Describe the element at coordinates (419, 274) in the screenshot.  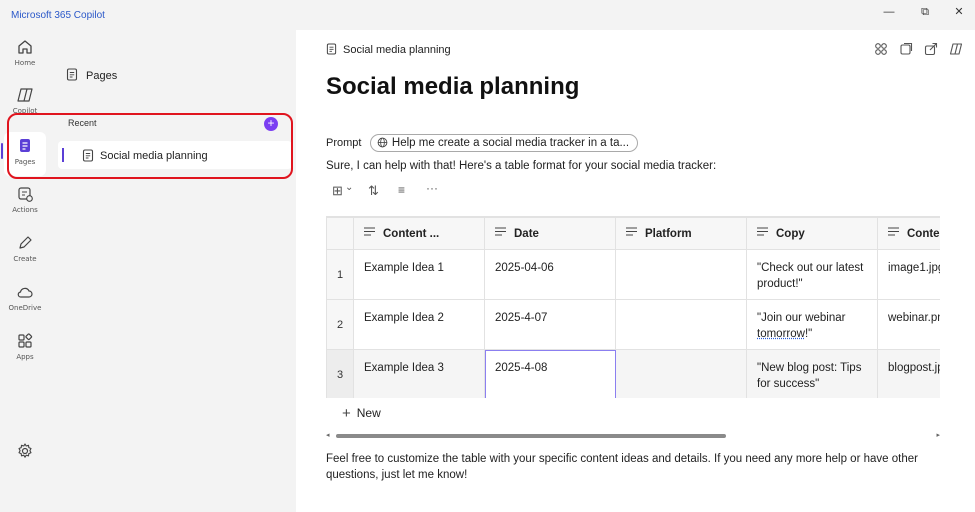
I see `cell-content: Example Idea 1` at that location.